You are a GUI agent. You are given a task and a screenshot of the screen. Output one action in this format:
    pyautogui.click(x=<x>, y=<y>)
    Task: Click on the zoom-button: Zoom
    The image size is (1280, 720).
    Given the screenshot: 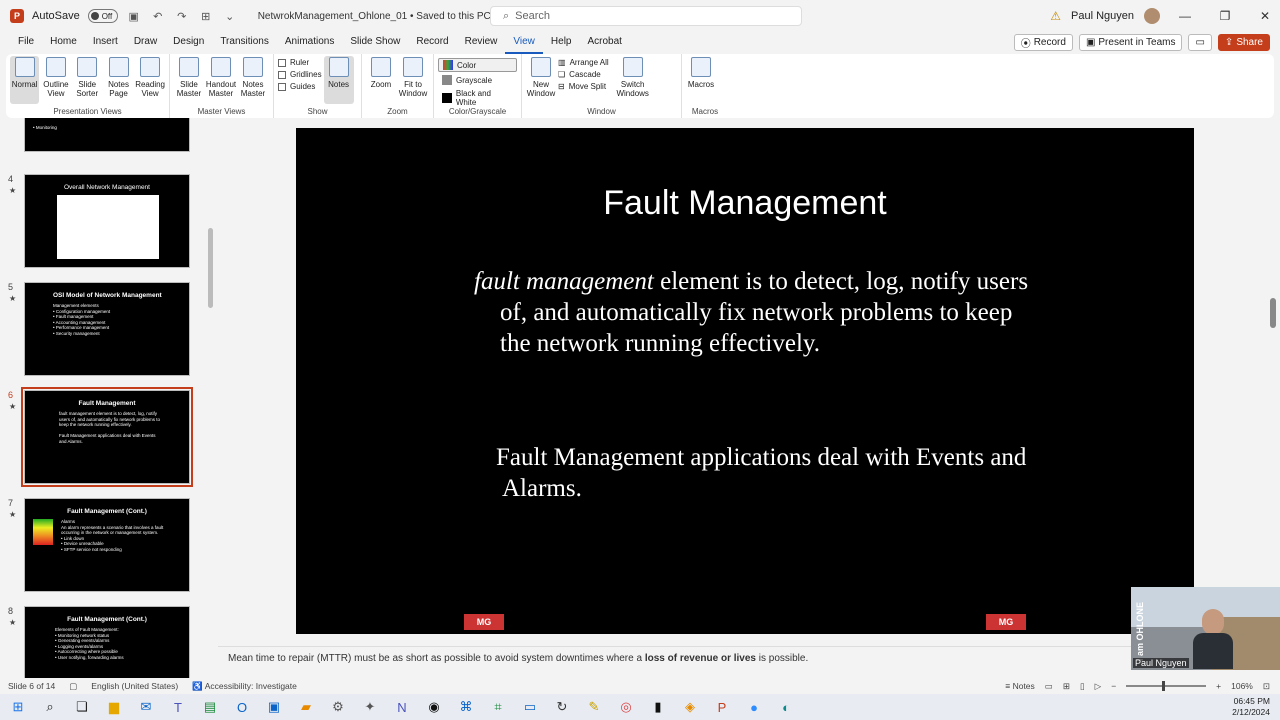 What is the action you would take?
    pyautogui.click(x=381, y=80)
    